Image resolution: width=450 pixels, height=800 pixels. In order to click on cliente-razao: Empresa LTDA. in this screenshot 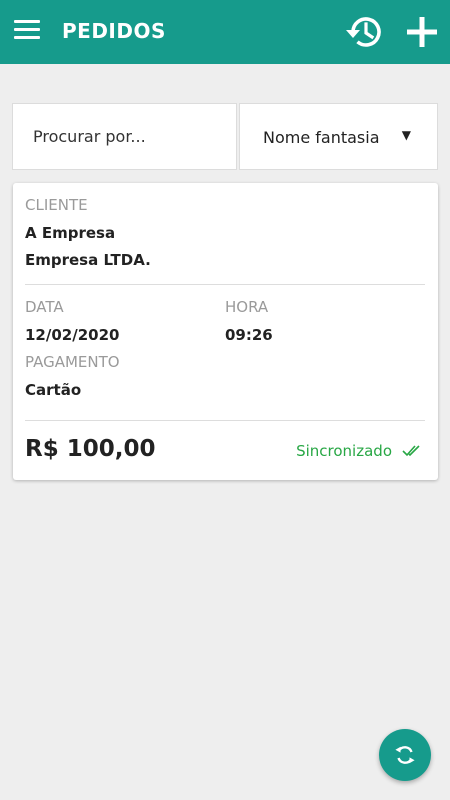, I will do `click(88, 260)`.